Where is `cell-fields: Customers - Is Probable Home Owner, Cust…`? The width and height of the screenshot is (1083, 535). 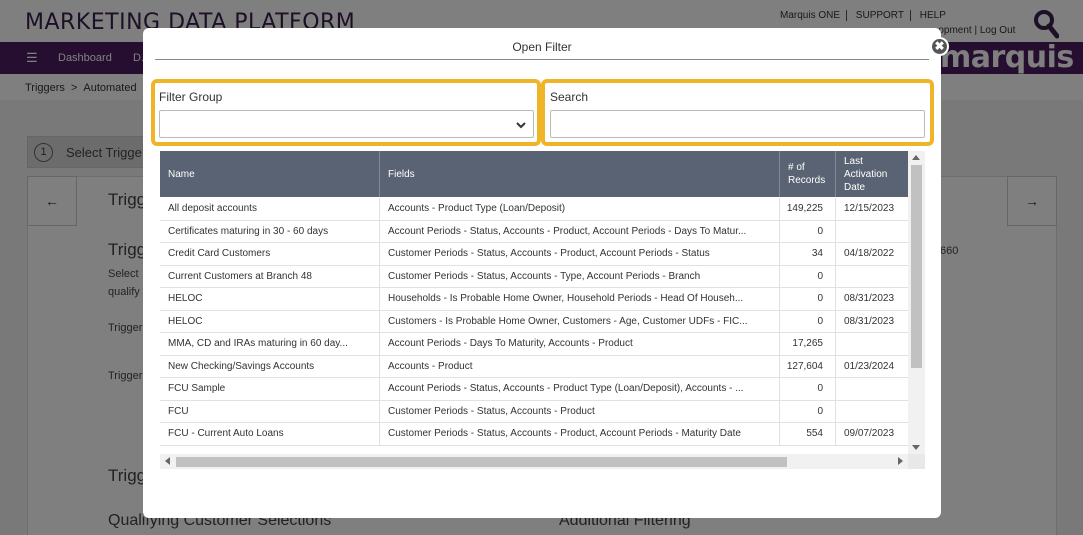 cell-fields: Customers - Is Probable Home Owner, Cust… is located at coordinates (580, 321).